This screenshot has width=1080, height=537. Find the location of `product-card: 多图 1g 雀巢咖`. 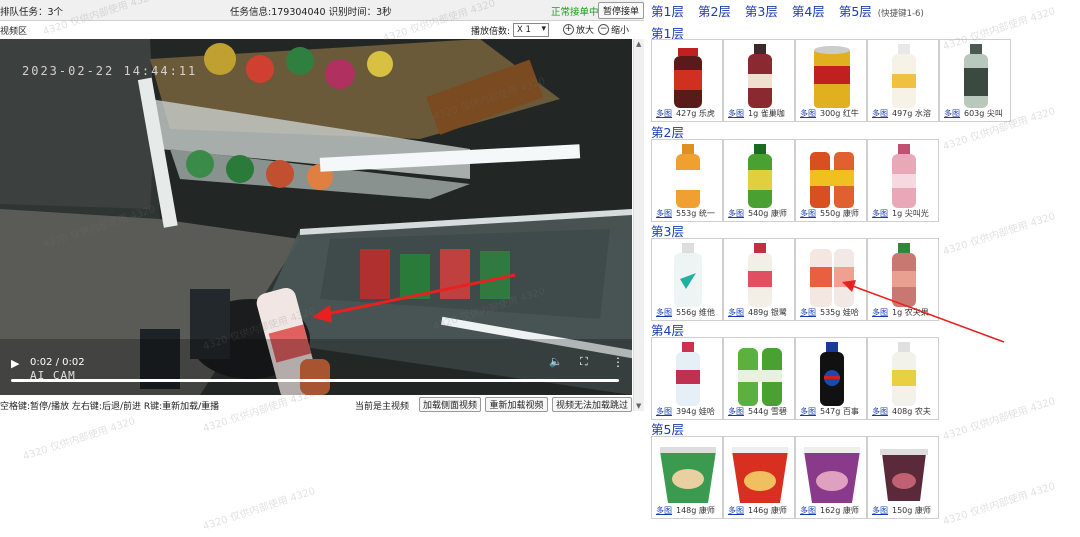

product-card: 多图 1g 雀巢咖 is located at coordinates (759, 80).